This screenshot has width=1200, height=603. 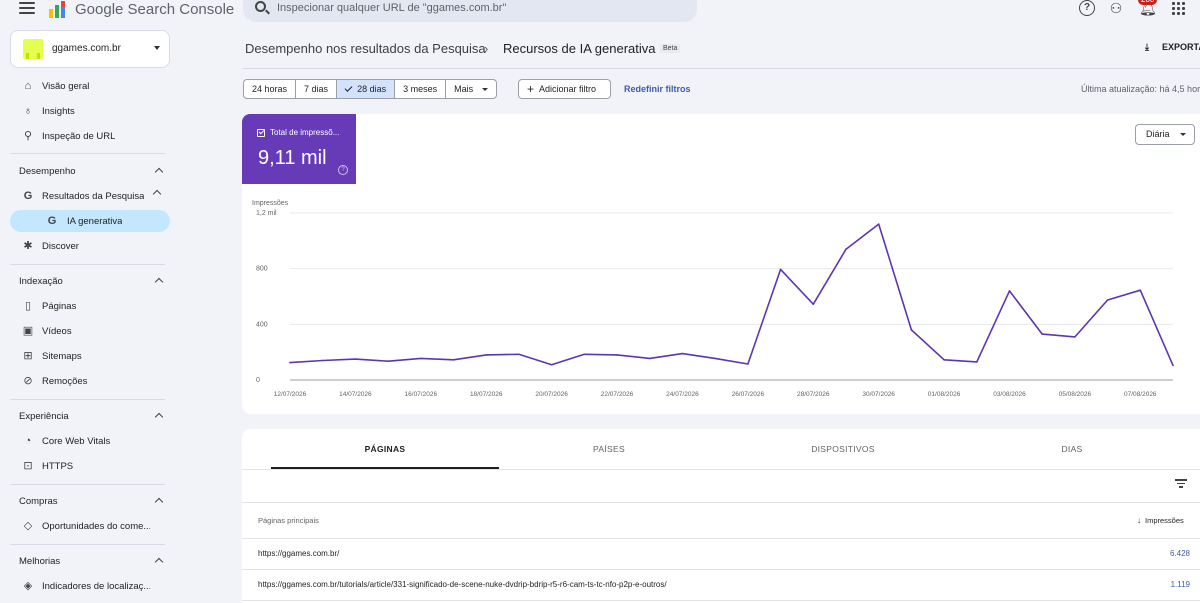 What do you see at coordinates (90, 356) in the screenshot?
I see `sidebar-item-sitemaps: ⊞ Sitemaps` at bounding box center [90, 356].